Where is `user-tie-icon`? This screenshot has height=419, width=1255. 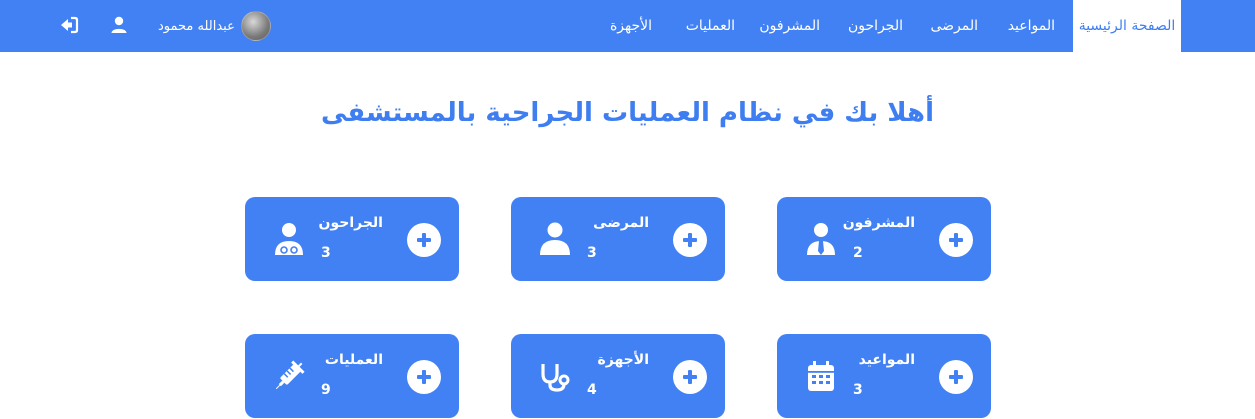
user-tie-icon is located at coordinates (821, 239).